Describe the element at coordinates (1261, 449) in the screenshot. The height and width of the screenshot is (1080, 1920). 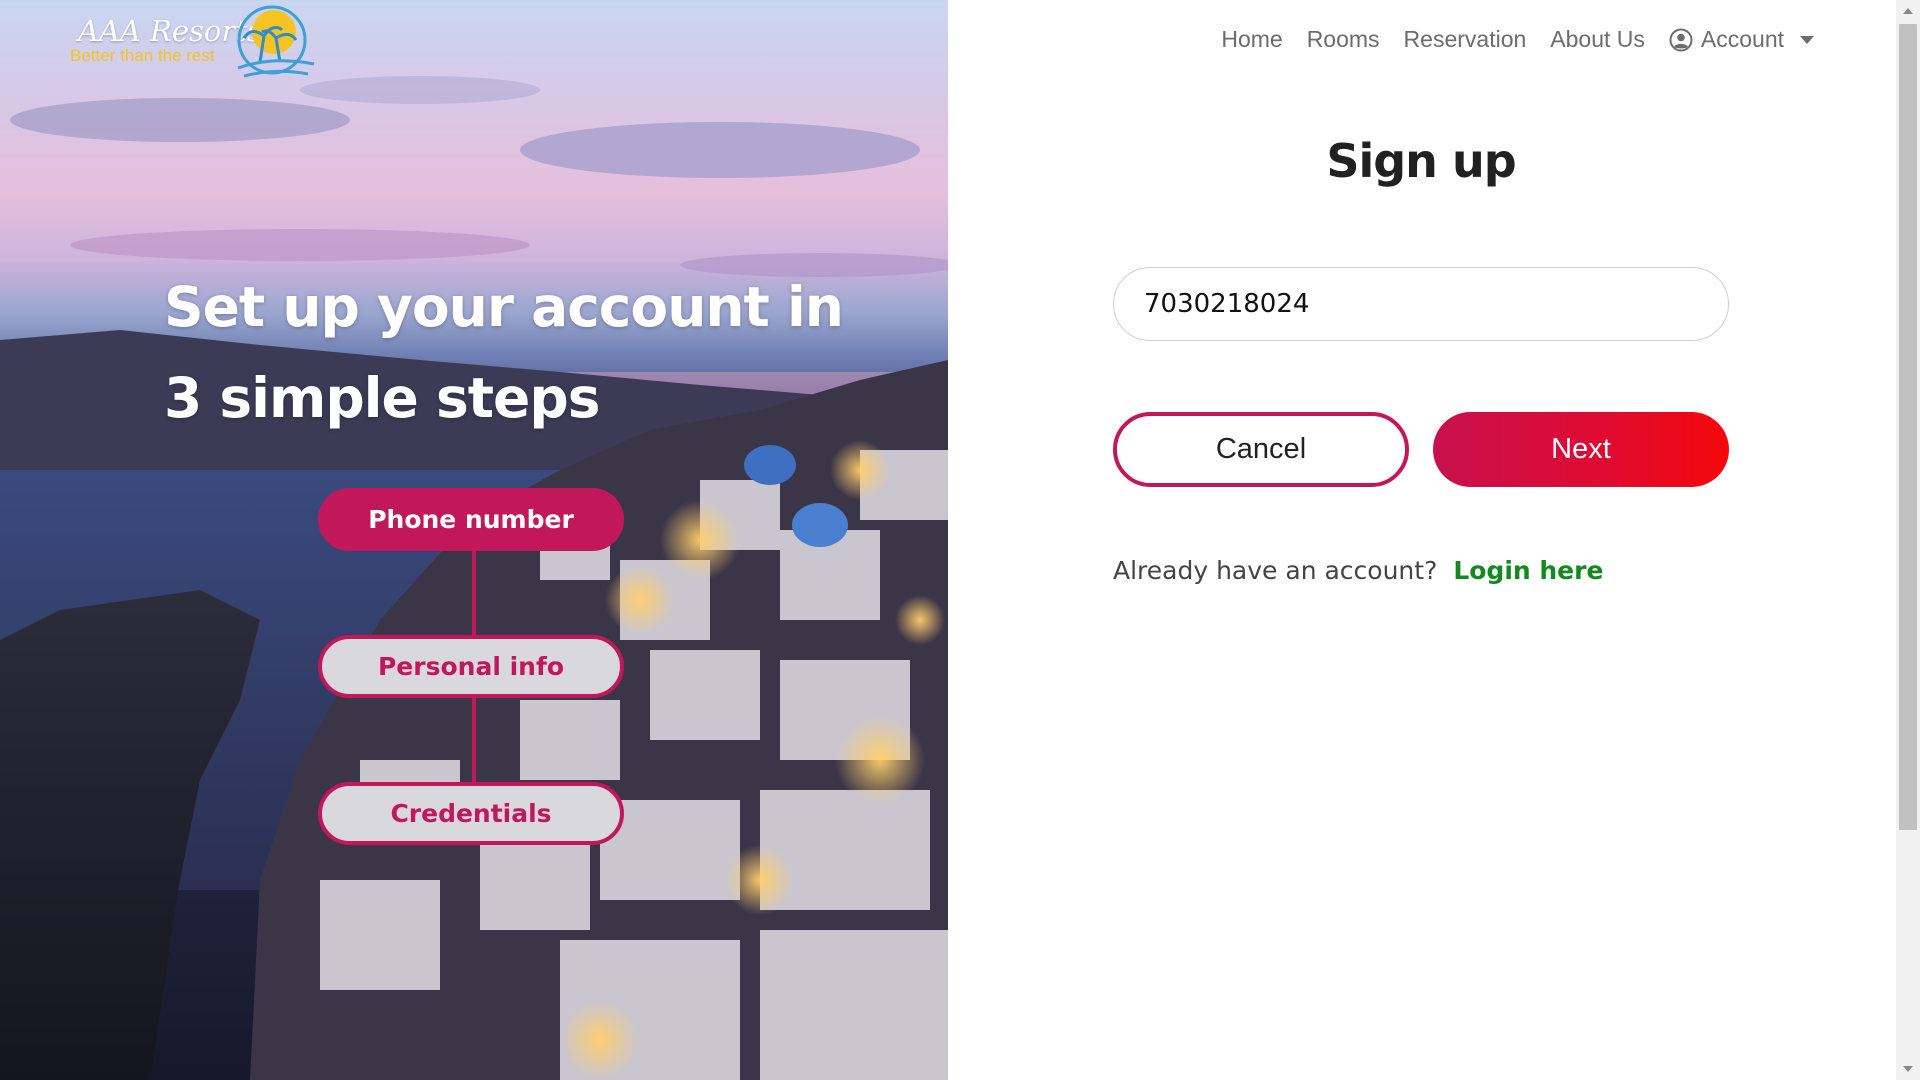
I see `cancel-button: Cancel` at that location.